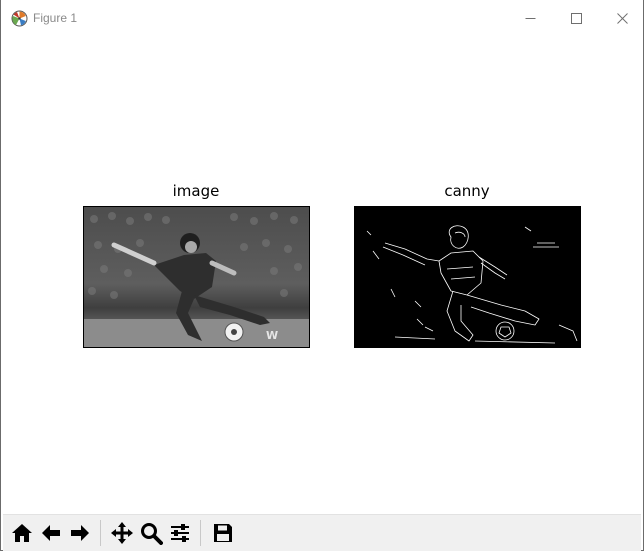 The height and width of the screenshot is (551, 644). What do you see at coordinates (272, 335) in the screenshot?
I see `svg-text: W` at bounding box center [272, 335].